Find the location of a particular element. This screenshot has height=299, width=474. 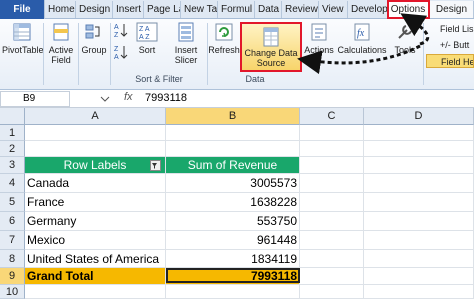

sort-az-icon: A Z is located at coordinates (121, 31).